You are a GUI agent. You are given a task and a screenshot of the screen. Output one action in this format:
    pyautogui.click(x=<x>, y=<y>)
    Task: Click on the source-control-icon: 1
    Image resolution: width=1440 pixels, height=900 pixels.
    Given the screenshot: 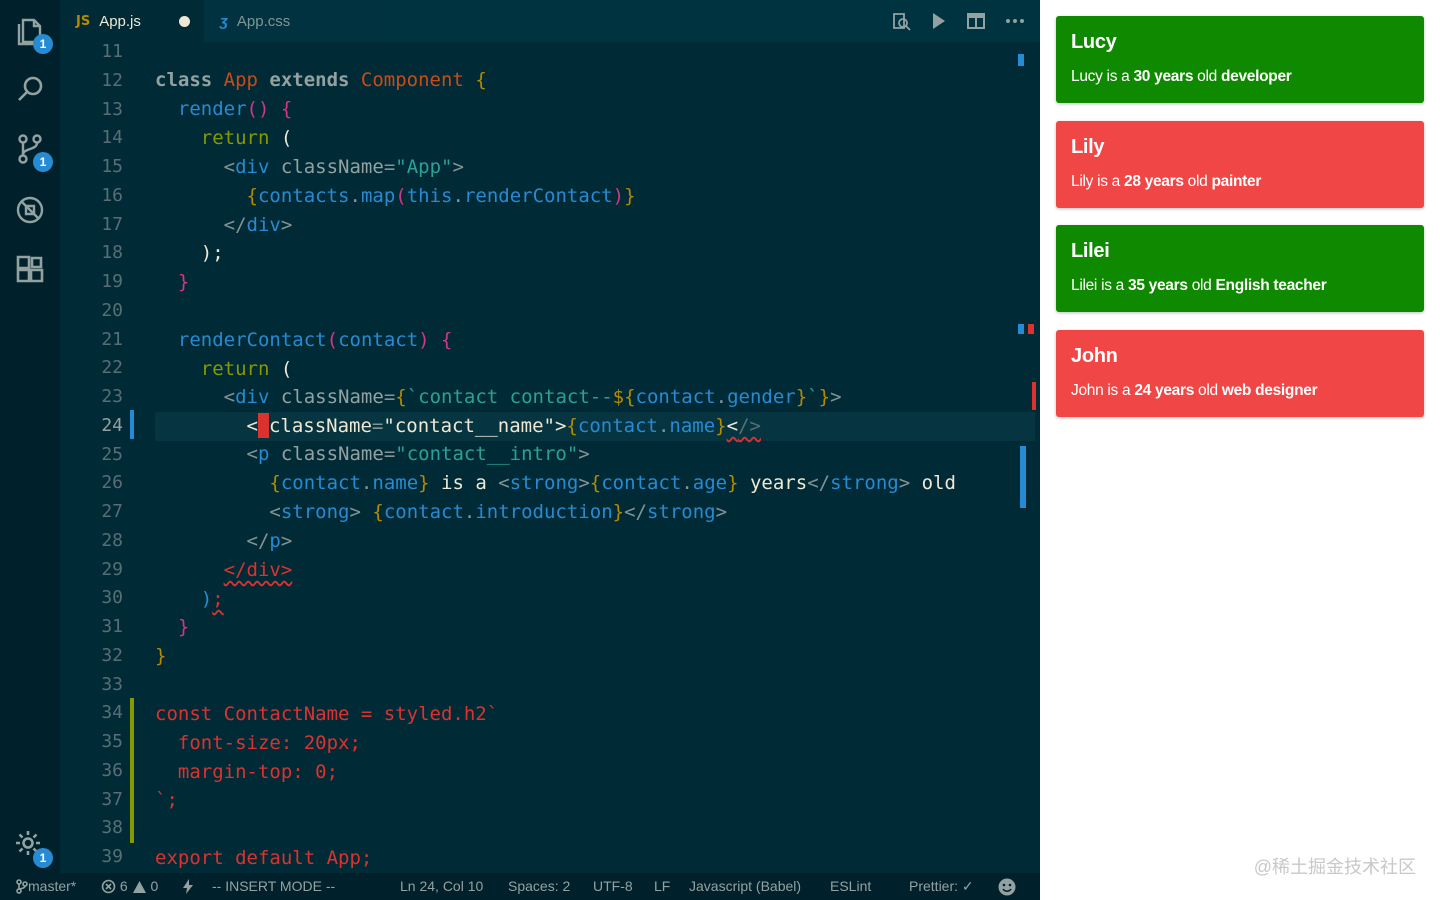 What is the action you would take?
    pyautogui.click(x=33, y=152)
    